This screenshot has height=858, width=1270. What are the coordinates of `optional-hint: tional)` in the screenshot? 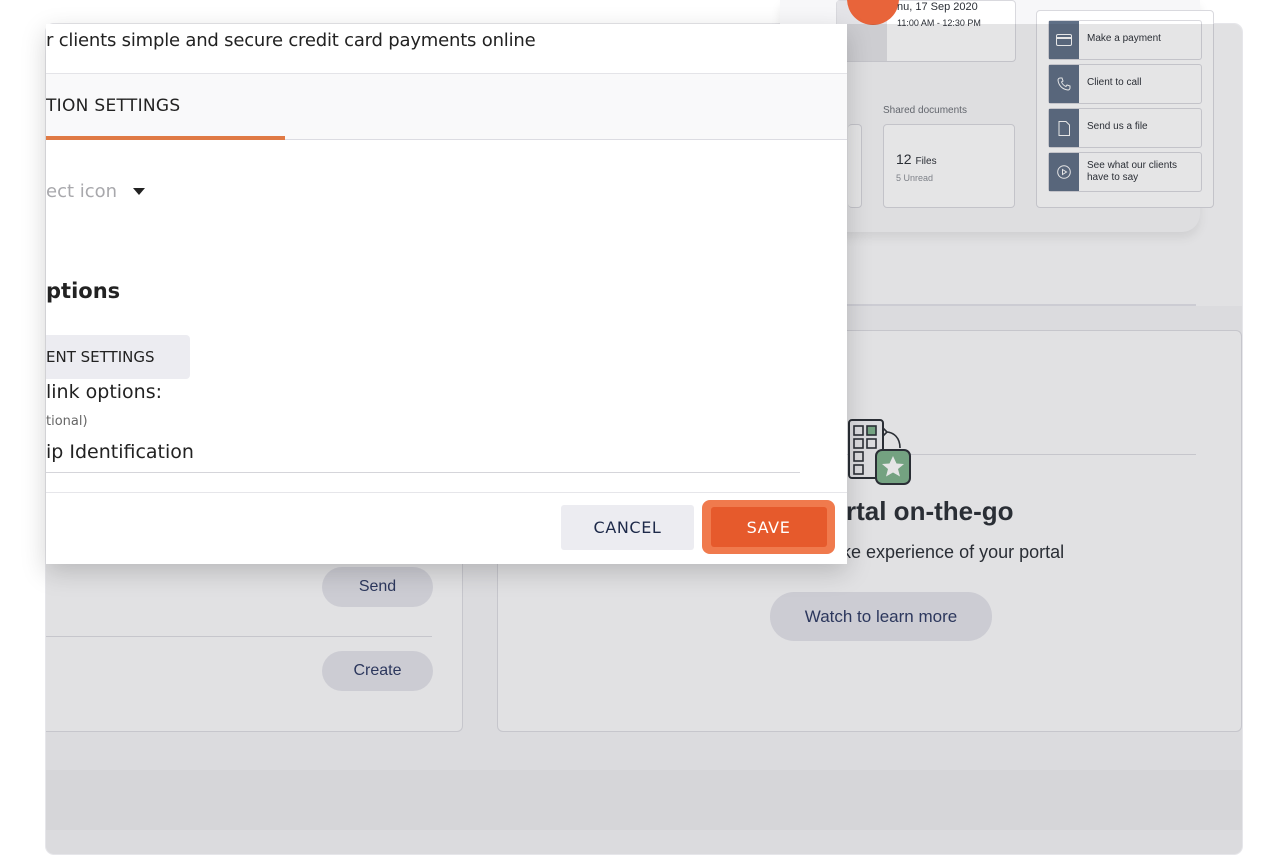 It's located at (67, 421).